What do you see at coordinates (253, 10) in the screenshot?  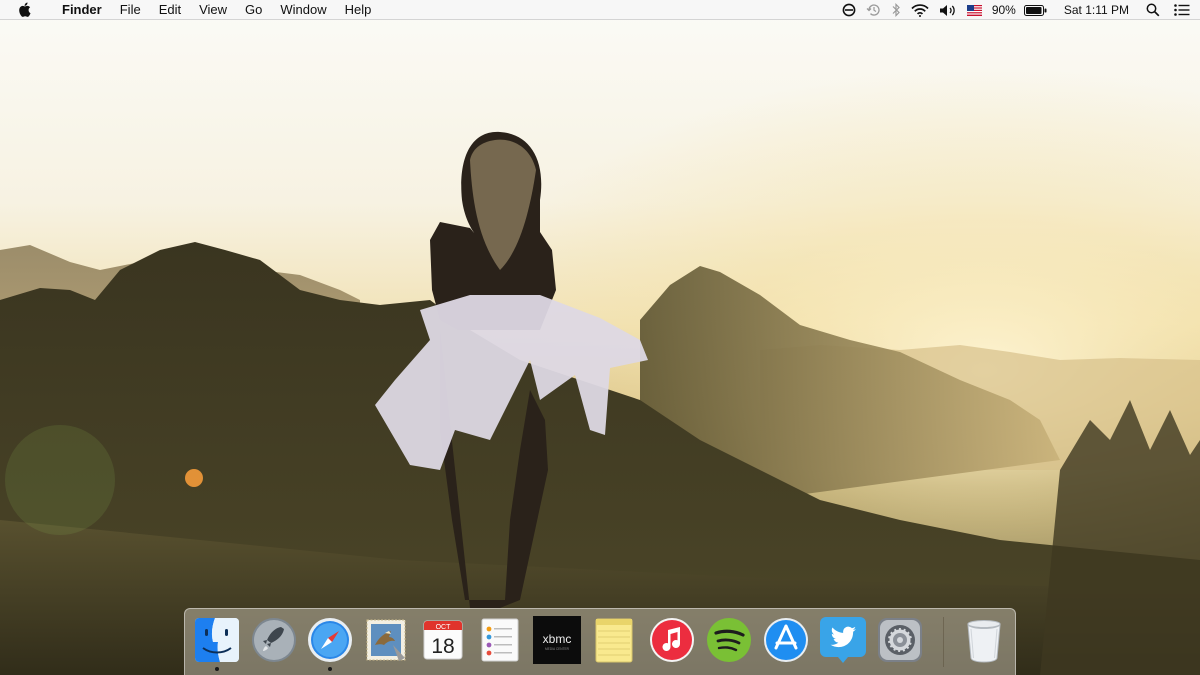 I see `menu-go: Go` at bounding box center [253, 10].